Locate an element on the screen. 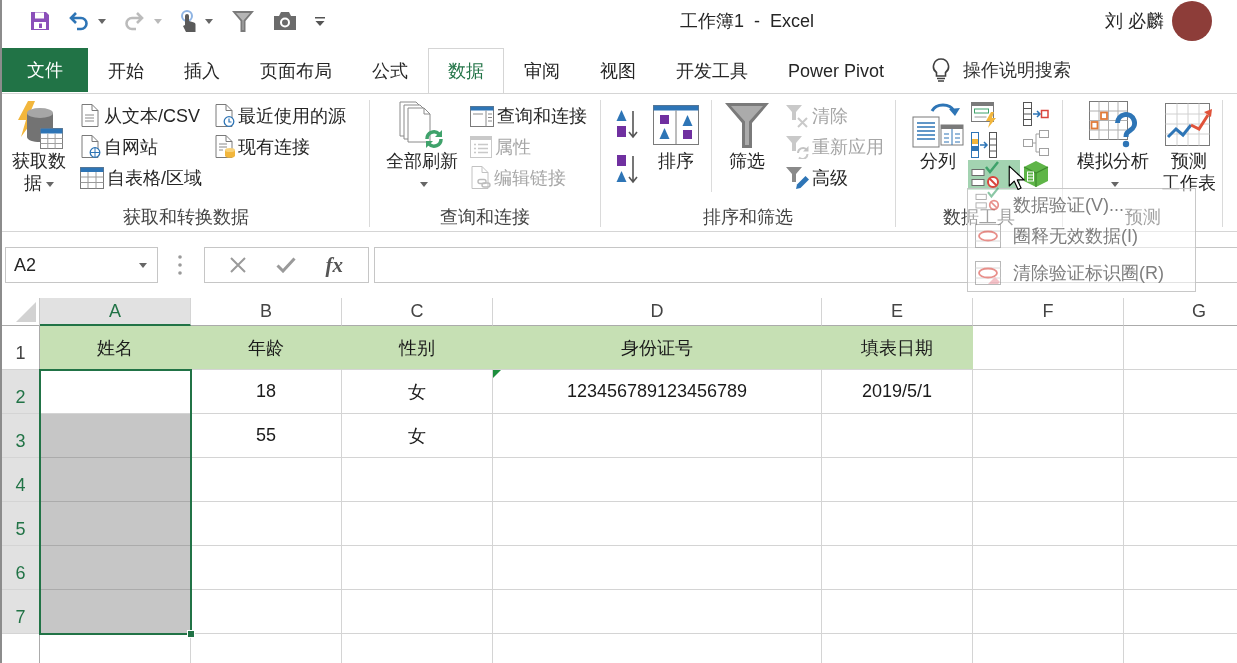  file-tab: 文件 is located at coordinates (45, 70).